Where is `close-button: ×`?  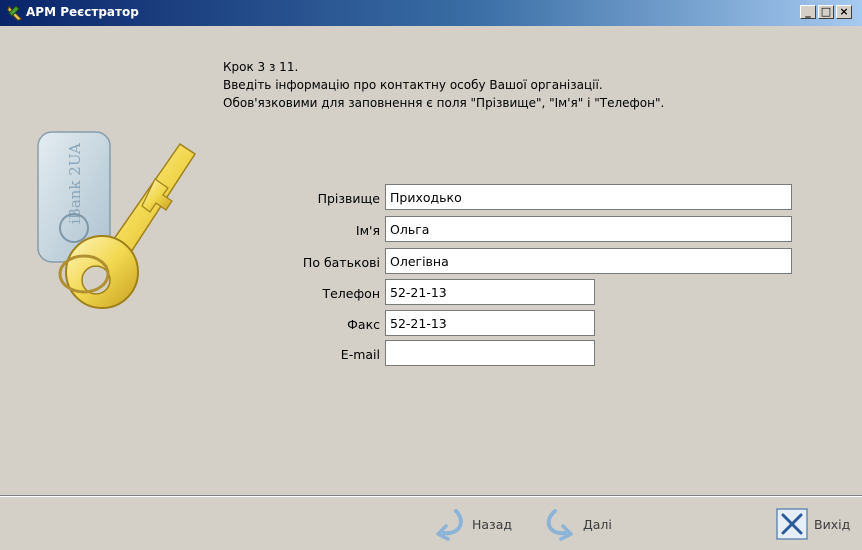 close-button: × is located at coordinates (844, 12).